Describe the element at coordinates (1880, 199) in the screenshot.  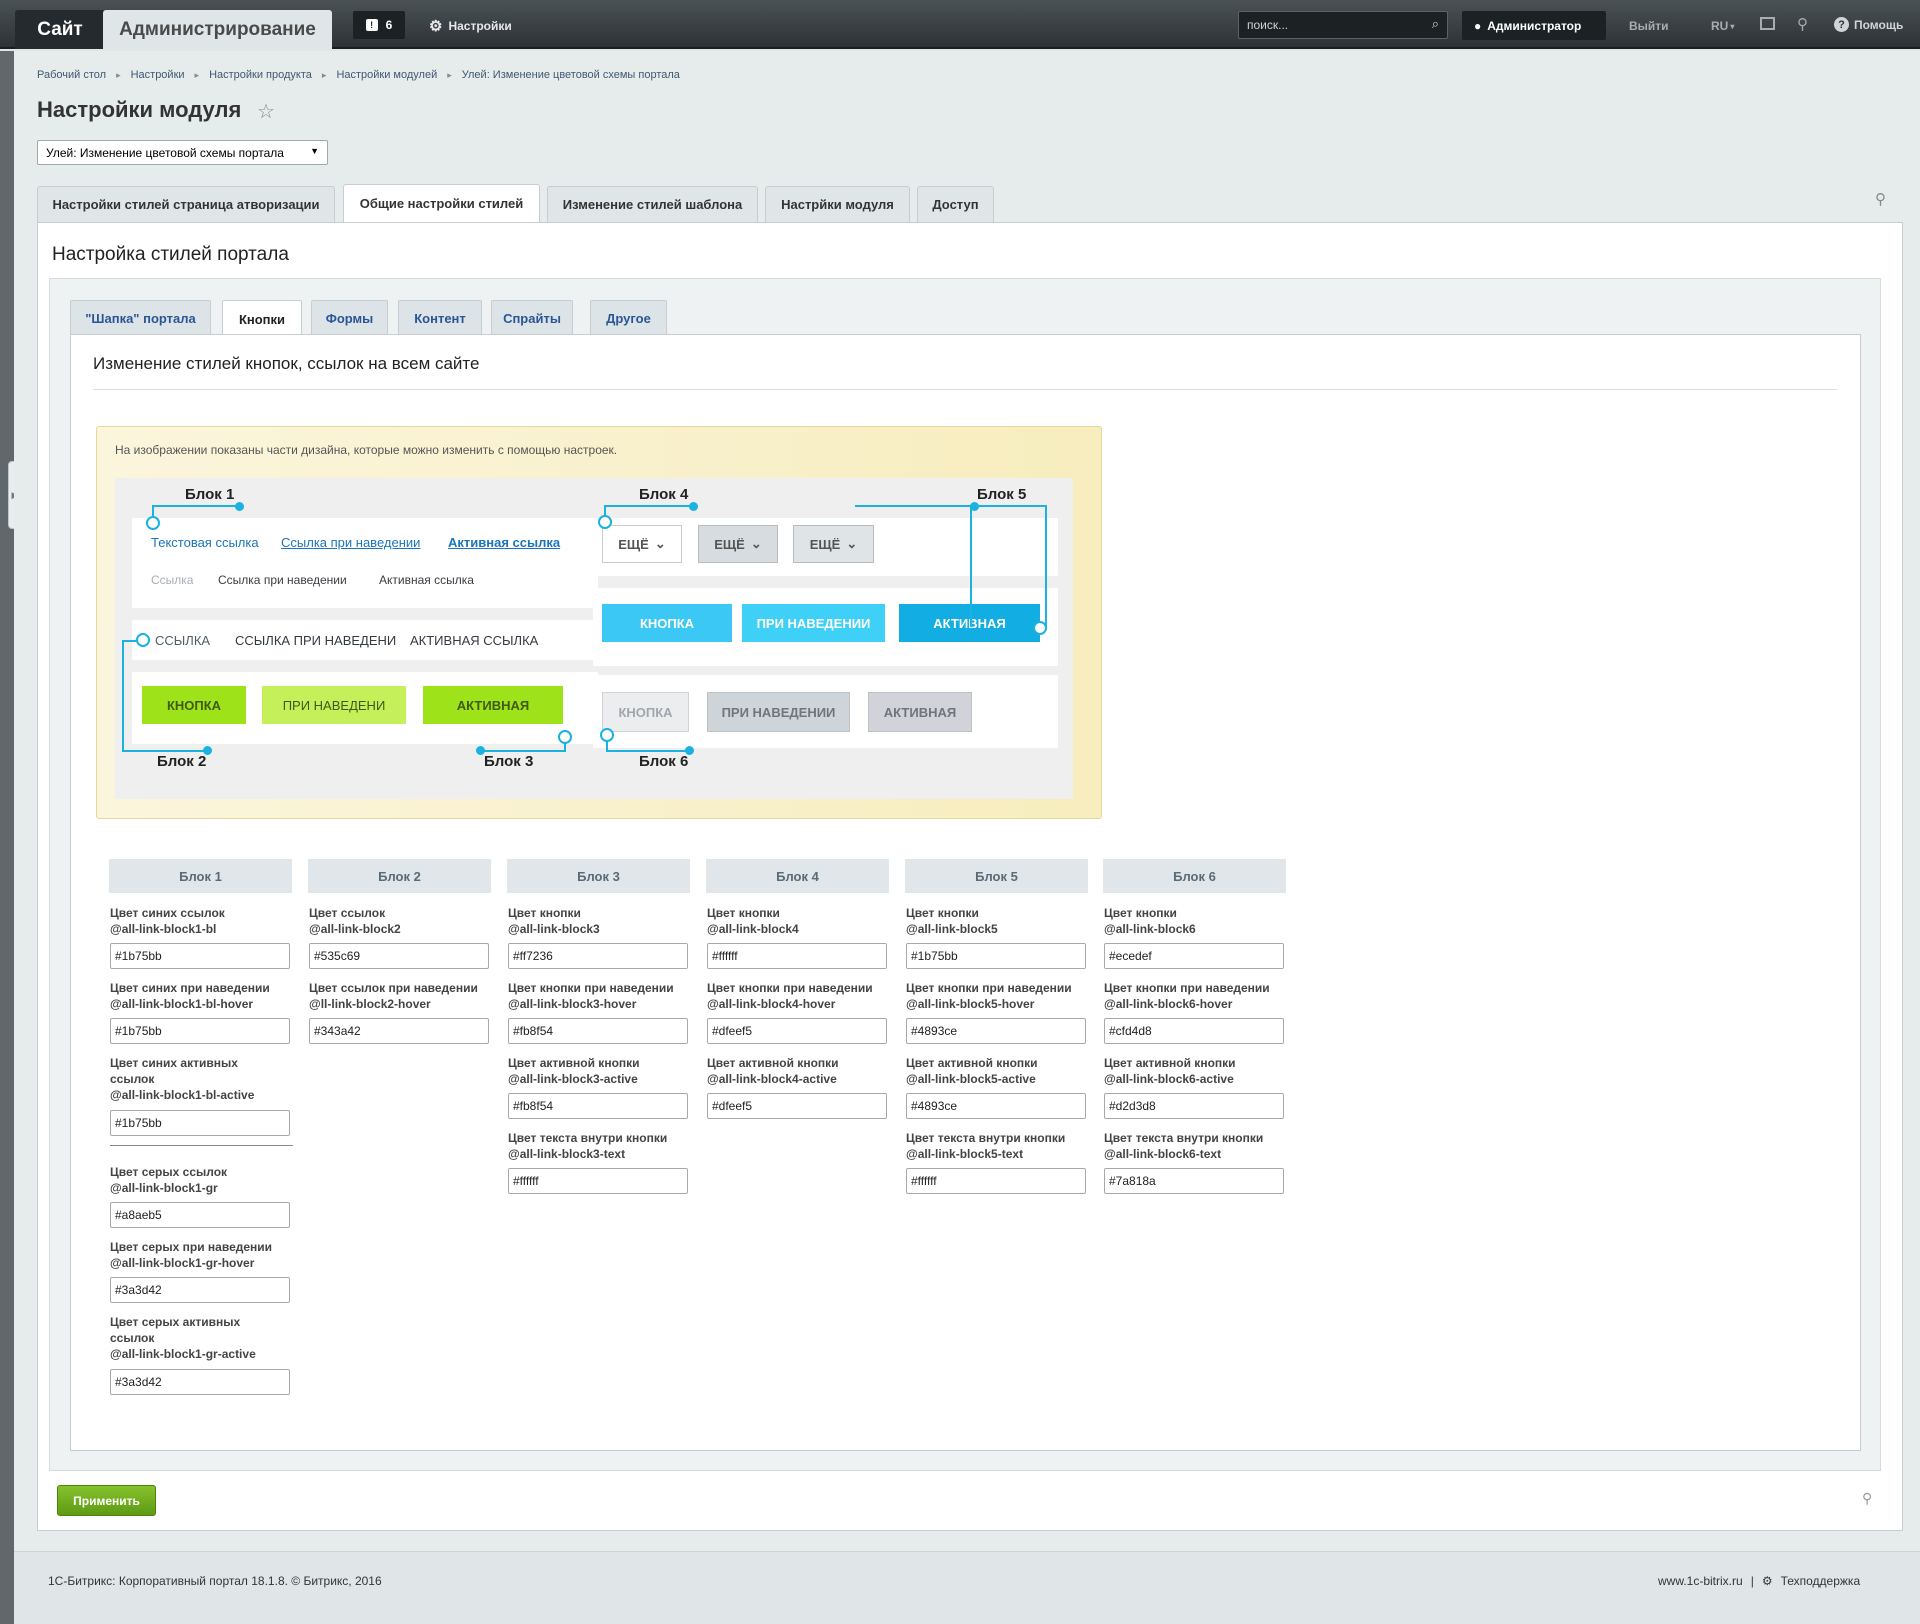
I see `pin-tabs-icon: ⚲` at that location.